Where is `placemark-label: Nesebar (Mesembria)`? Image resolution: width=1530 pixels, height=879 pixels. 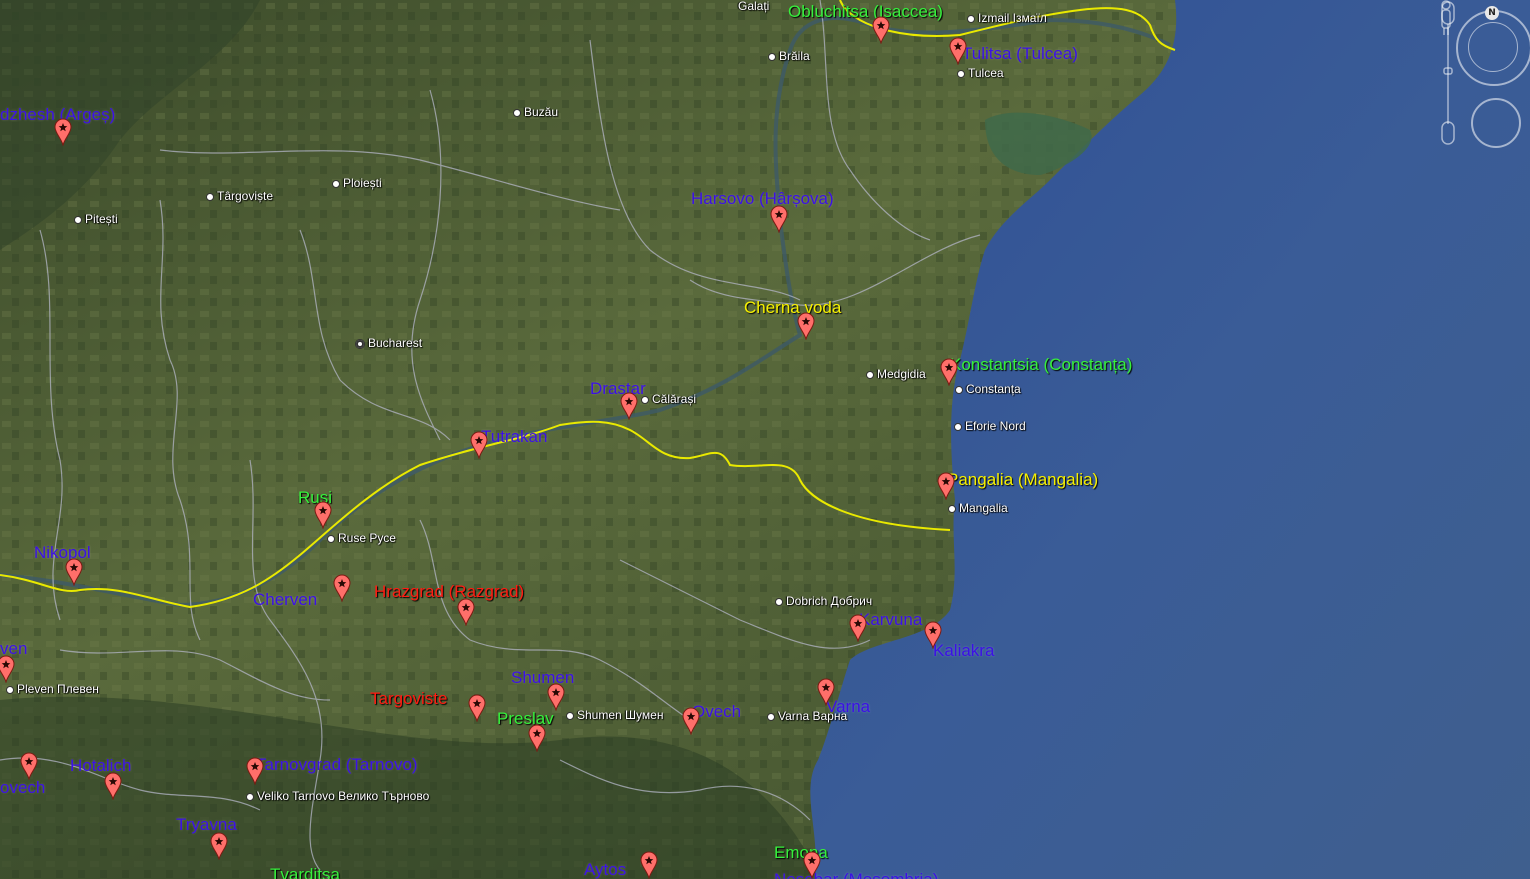
placemark-label: Nesebar (Mesembria) is located at coordinates (856, 875).